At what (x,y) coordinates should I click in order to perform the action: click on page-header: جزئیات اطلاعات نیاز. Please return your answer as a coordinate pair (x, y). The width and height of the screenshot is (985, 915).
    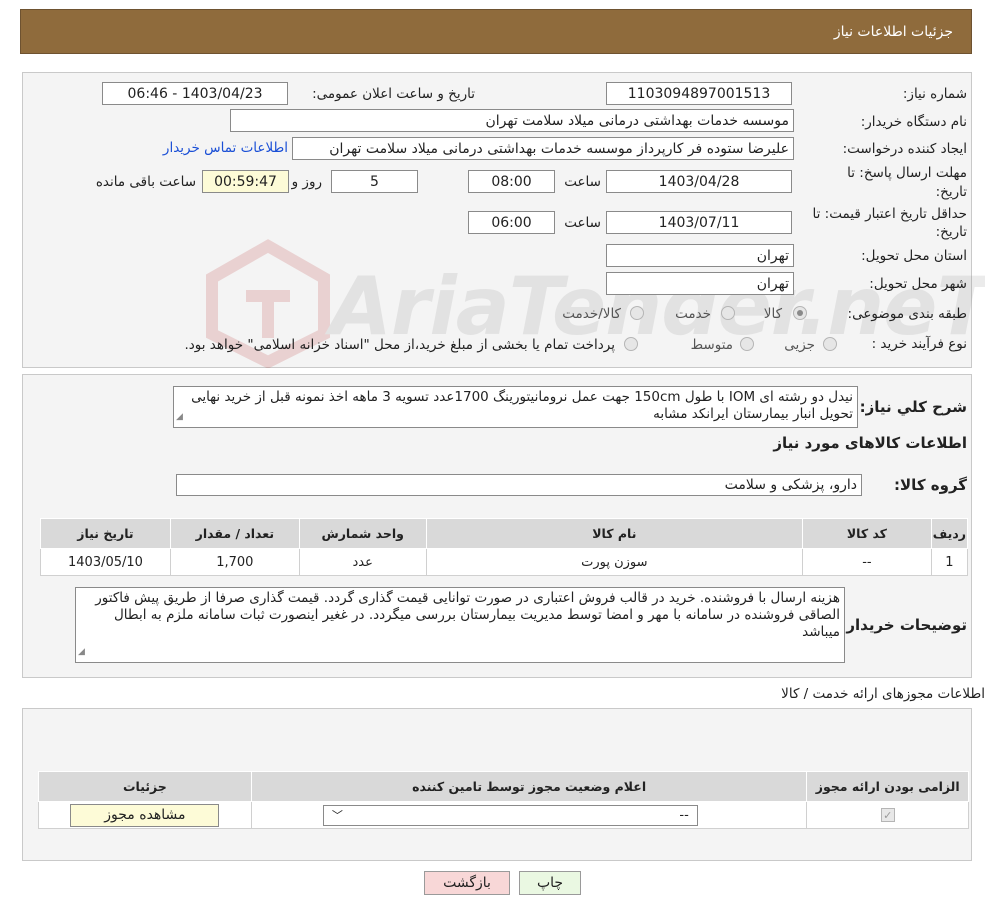
    Looking at the image, I should click on (496, 31).